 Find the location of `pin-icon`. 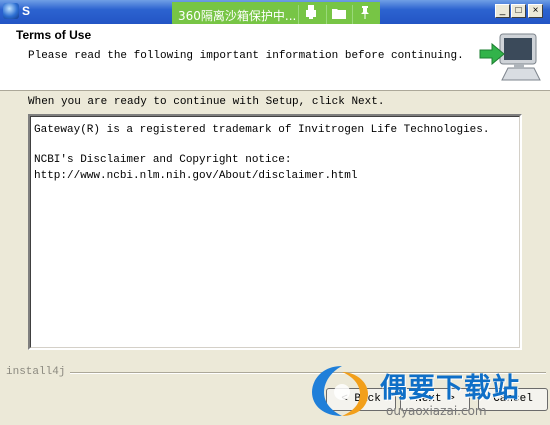

pin-icon is located at coordinates (364, 15).